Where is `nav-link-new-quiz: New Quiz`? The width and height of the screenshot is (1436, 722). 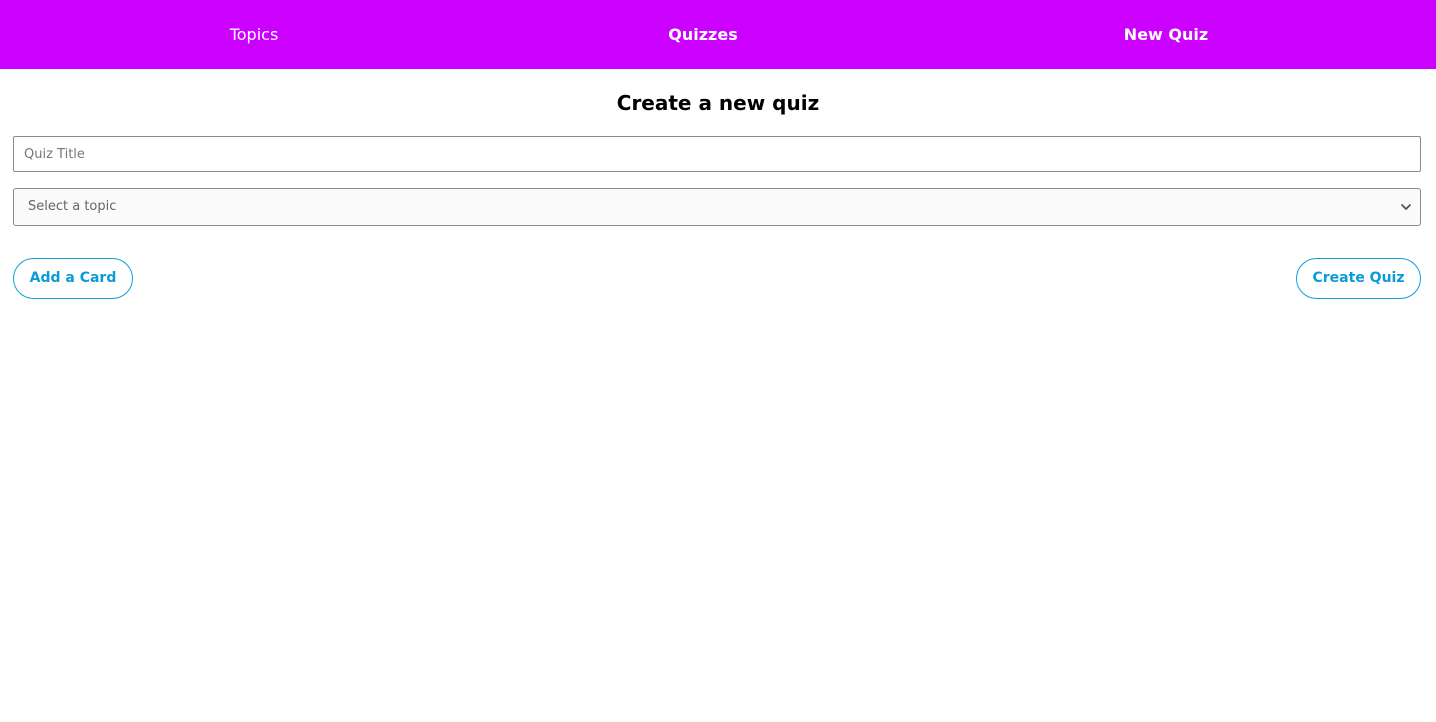 nav-link-new-quiz: New Quiz is located at coordinates (1166, 34).